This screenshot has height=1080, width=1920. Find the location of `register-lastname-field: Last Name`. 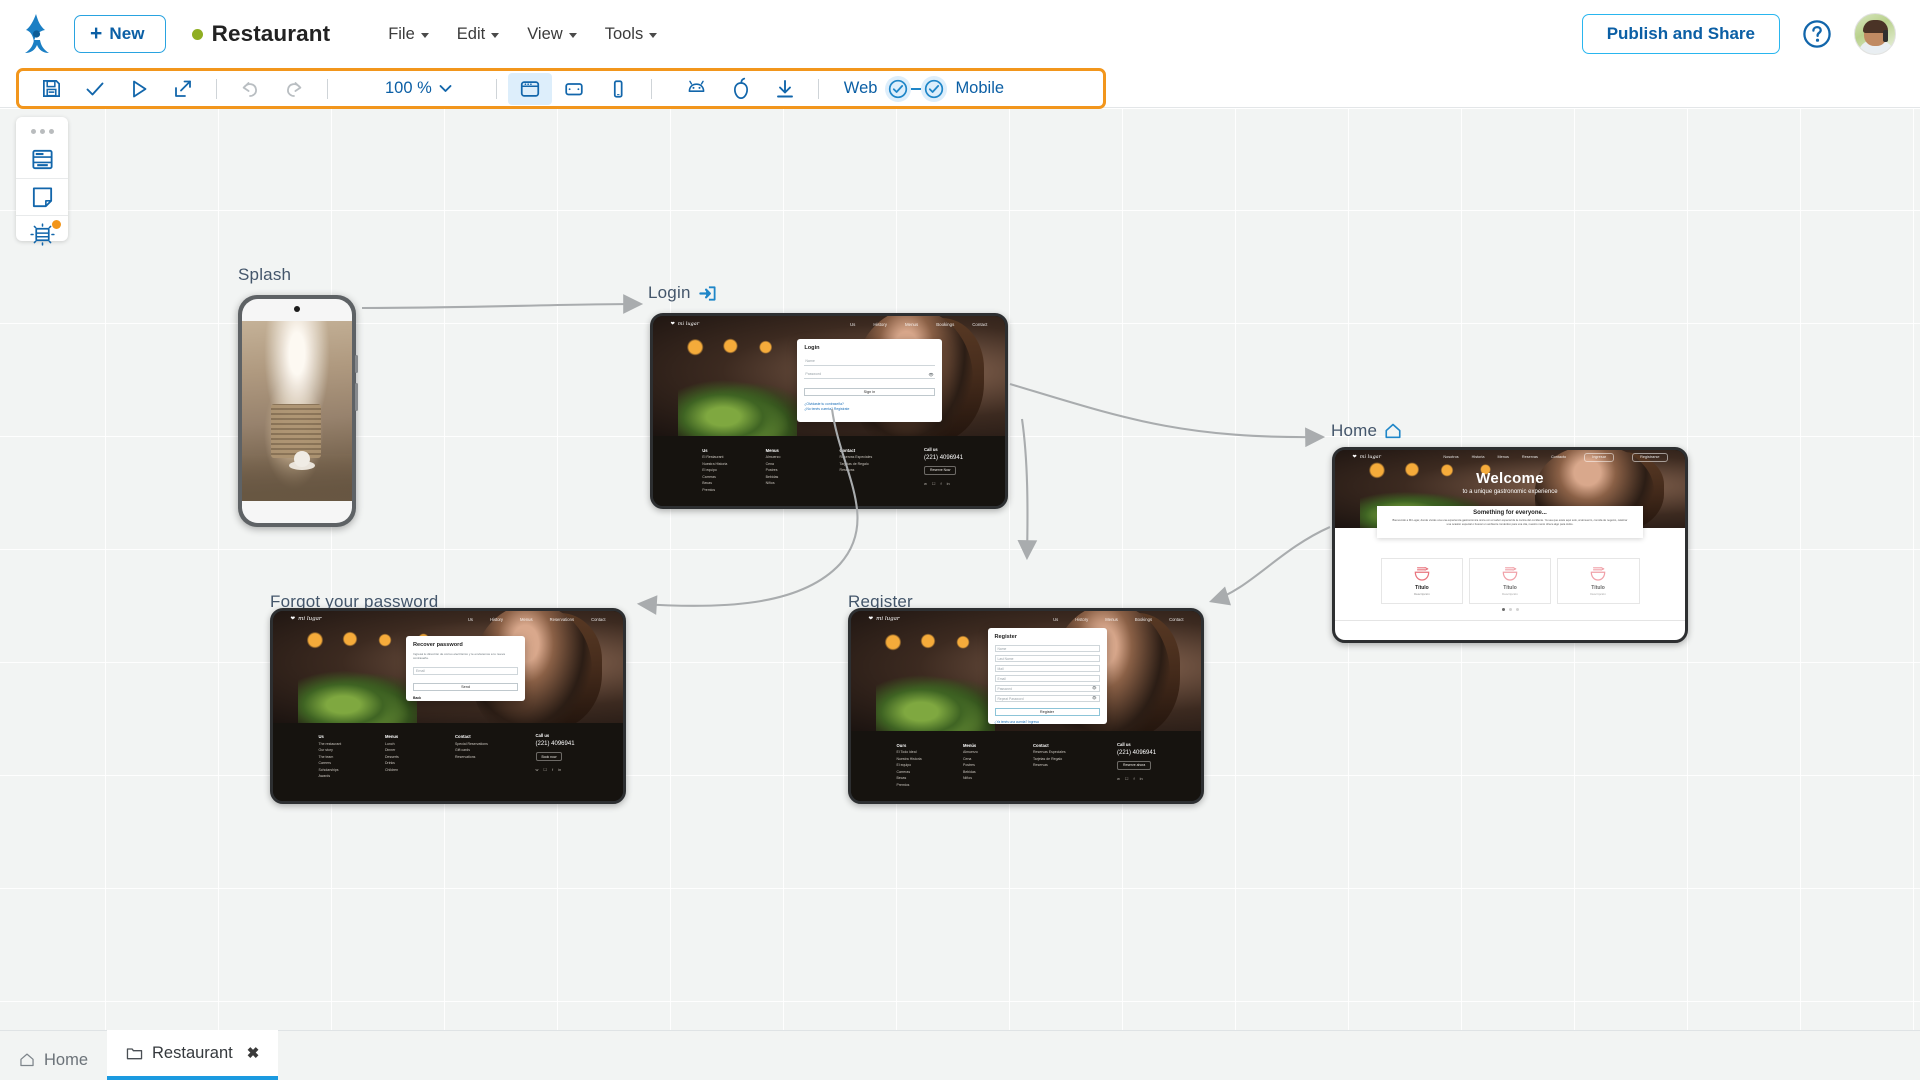

register-lastname-field: Last Name is located at coordinates (1047, 658).